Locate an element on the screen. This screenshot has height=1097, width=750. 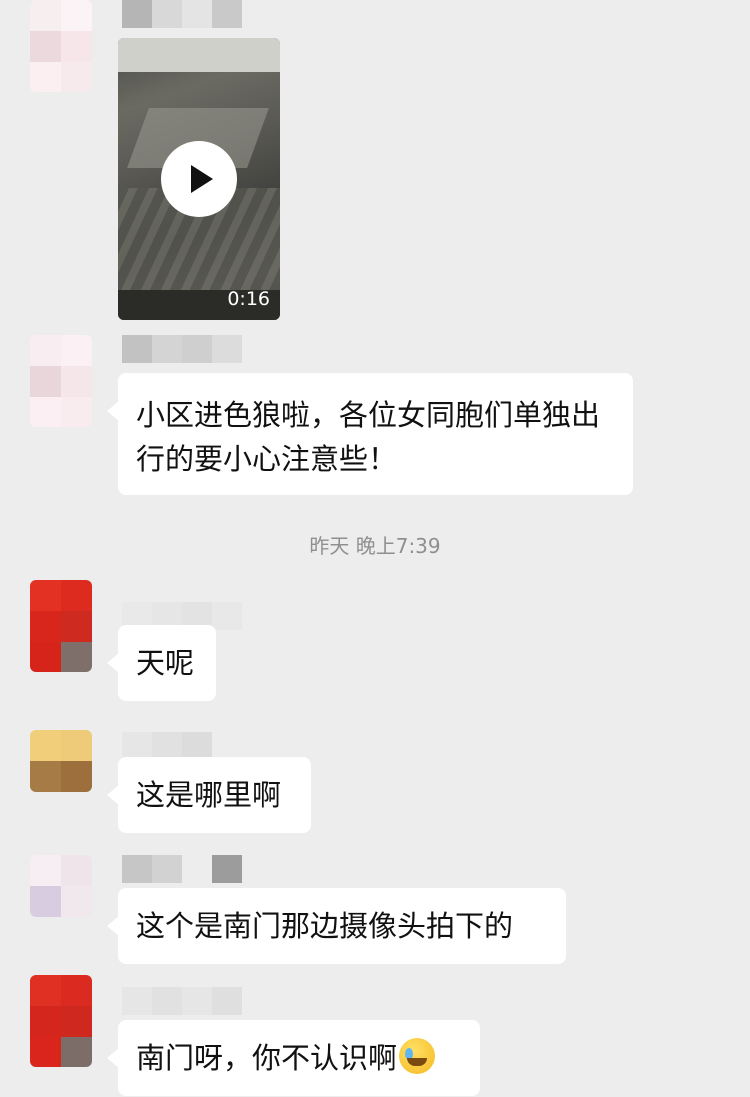
message-bubble: 南门呀，你不认识啊 is located at coordinates (293, 1058).